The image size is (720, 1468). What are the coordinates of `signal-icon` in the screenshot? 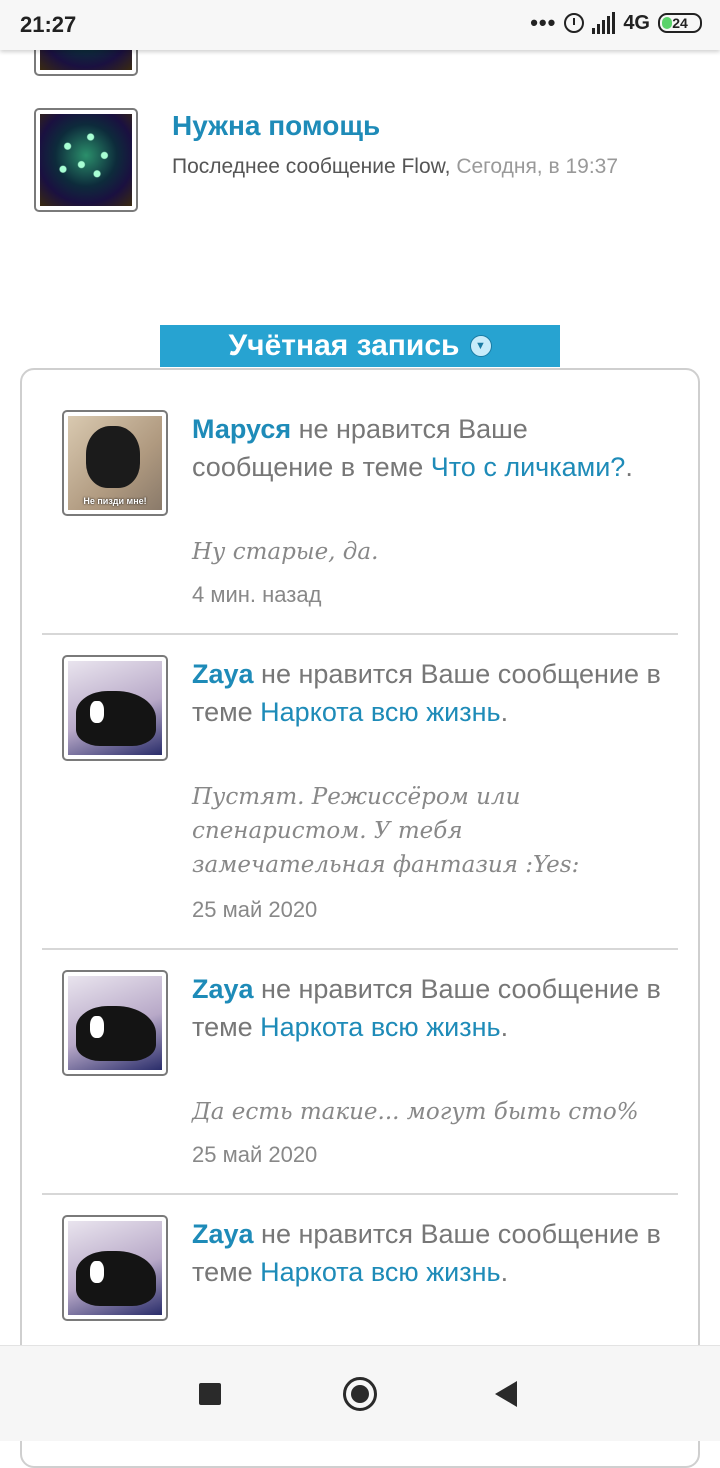 It's located at (604, 23).